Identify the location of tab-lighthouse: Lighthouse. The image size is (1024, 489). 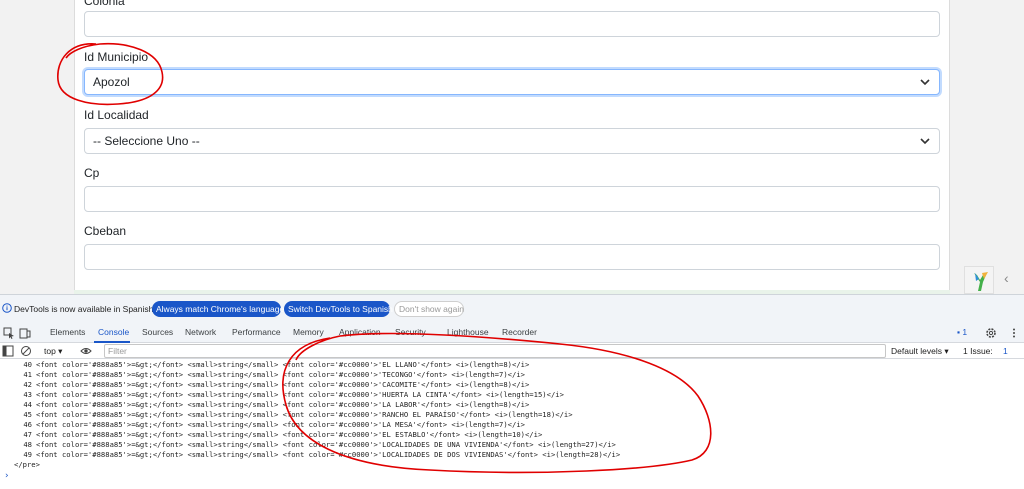
(468, 332).